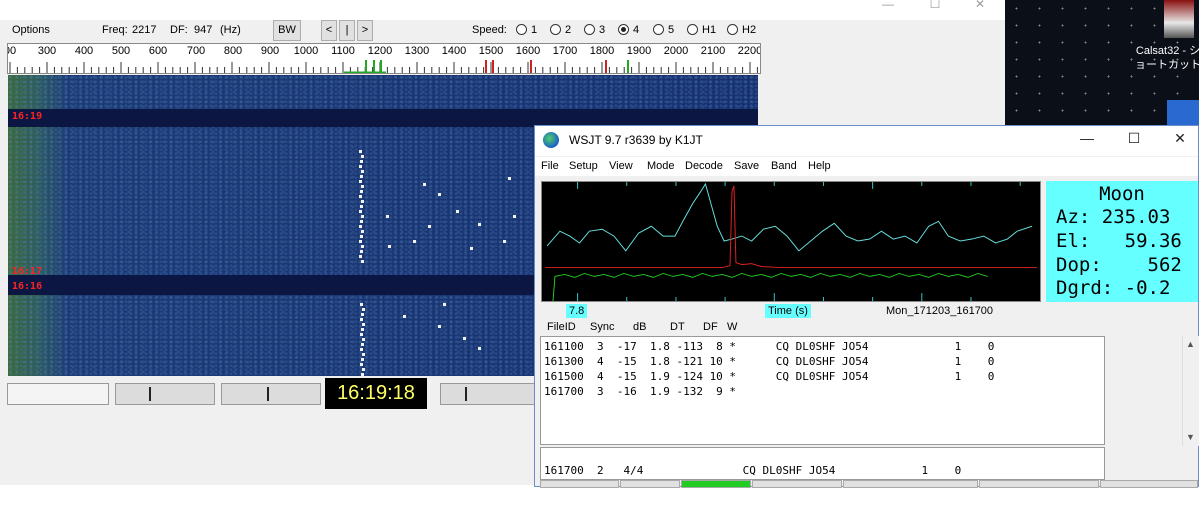  Describe the element at coordinates (1183, 113) in the screenshot. I see `desktop-icon` at that location.